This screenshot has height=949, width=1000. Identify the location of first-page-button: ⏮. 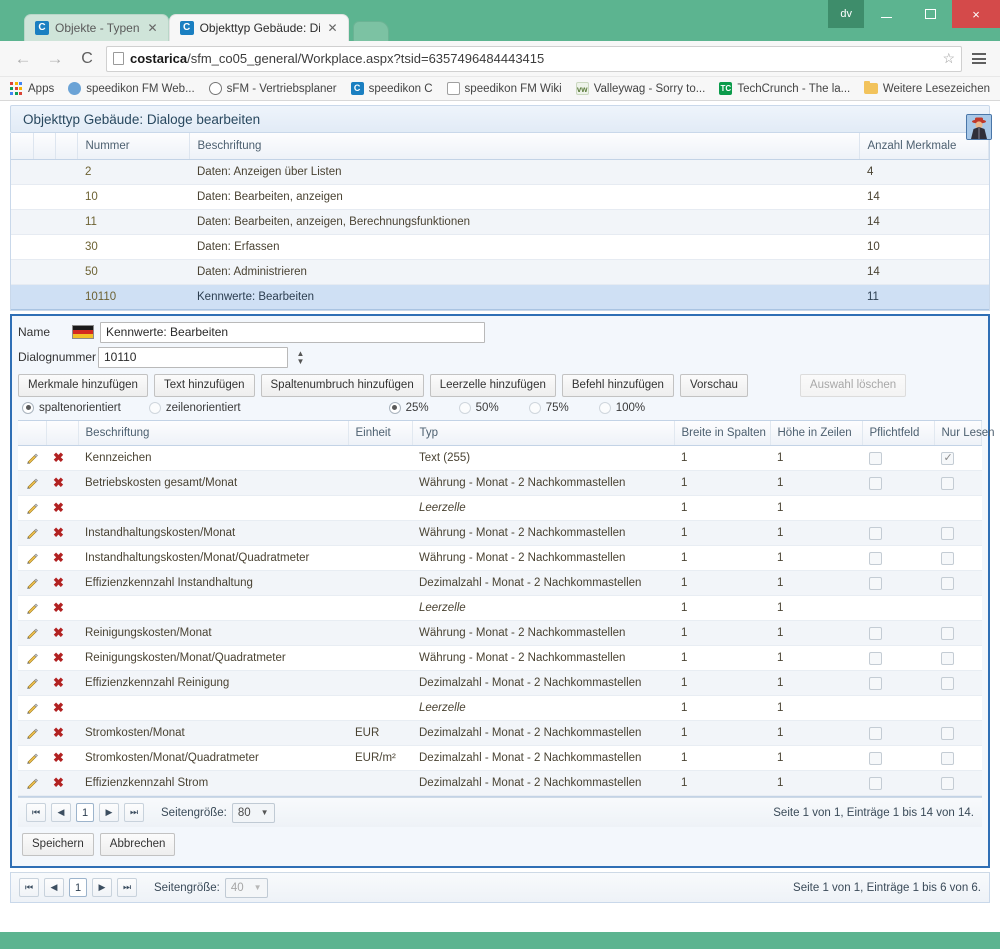
(29, 887).